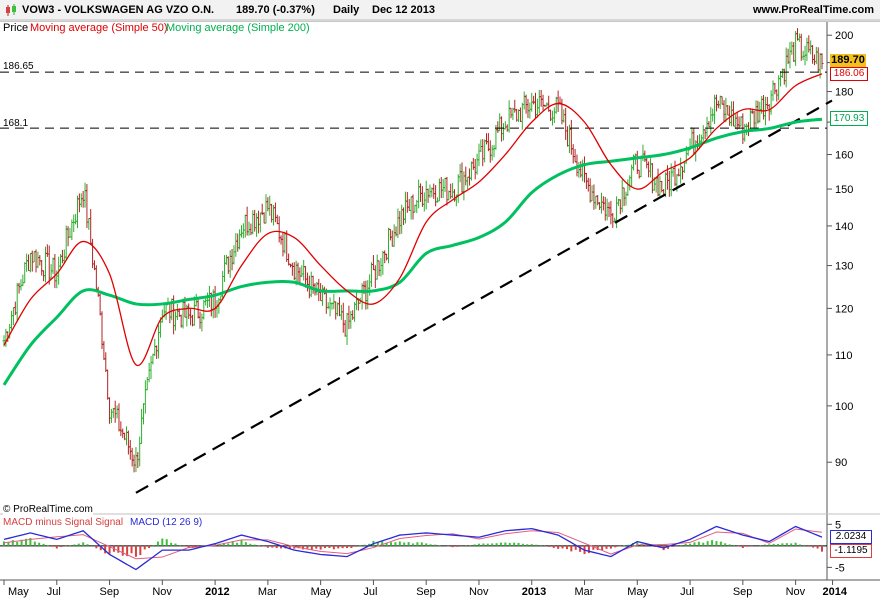 The image size is (880, 600). What do you see at coordinates (844, 93) in the screenshot?
I see `price-tick-label: 180` at bounding box center [844, 93].